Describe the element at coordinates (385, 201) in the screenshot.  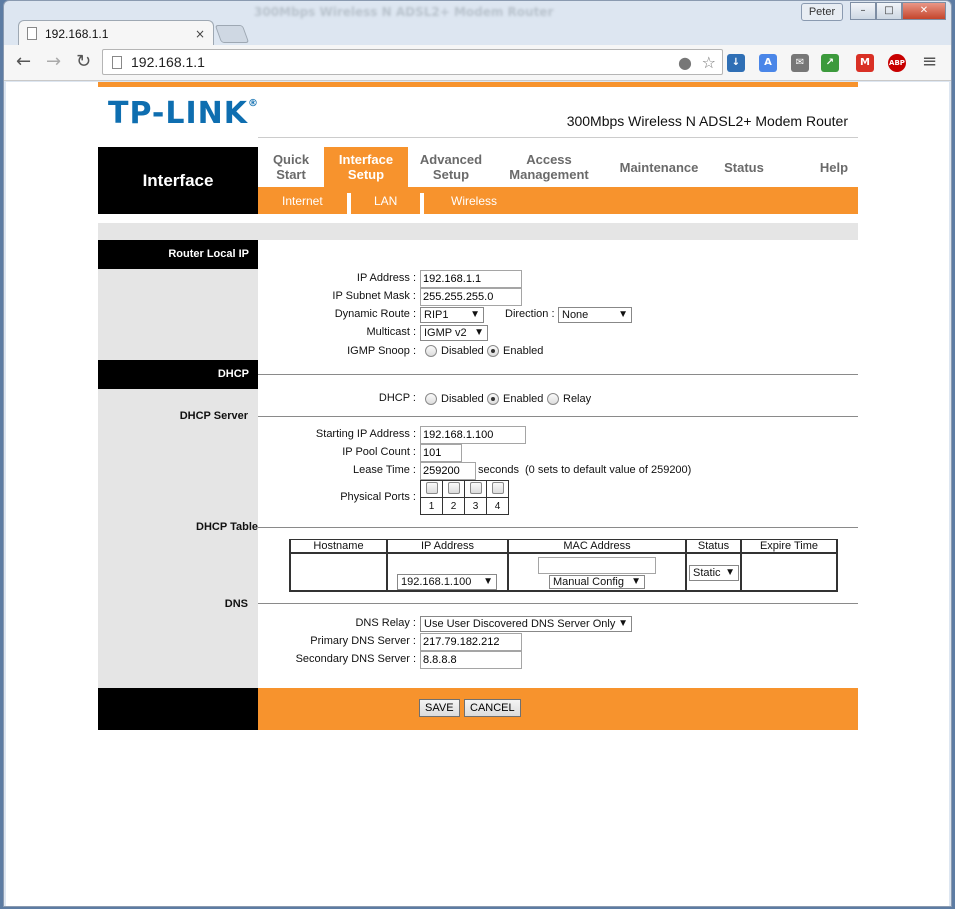
I see `submenu-lan: LAN` at that location.